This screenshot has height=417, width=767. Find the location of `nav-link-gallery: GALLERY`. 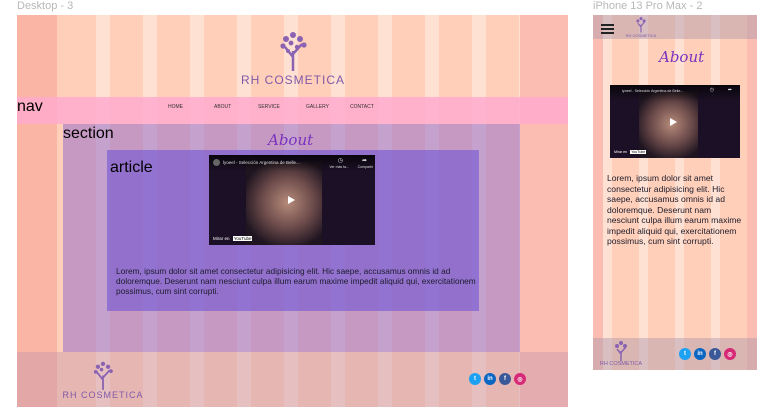

nav-link-gallery: GALLERY is located at coordinates (317, 107).